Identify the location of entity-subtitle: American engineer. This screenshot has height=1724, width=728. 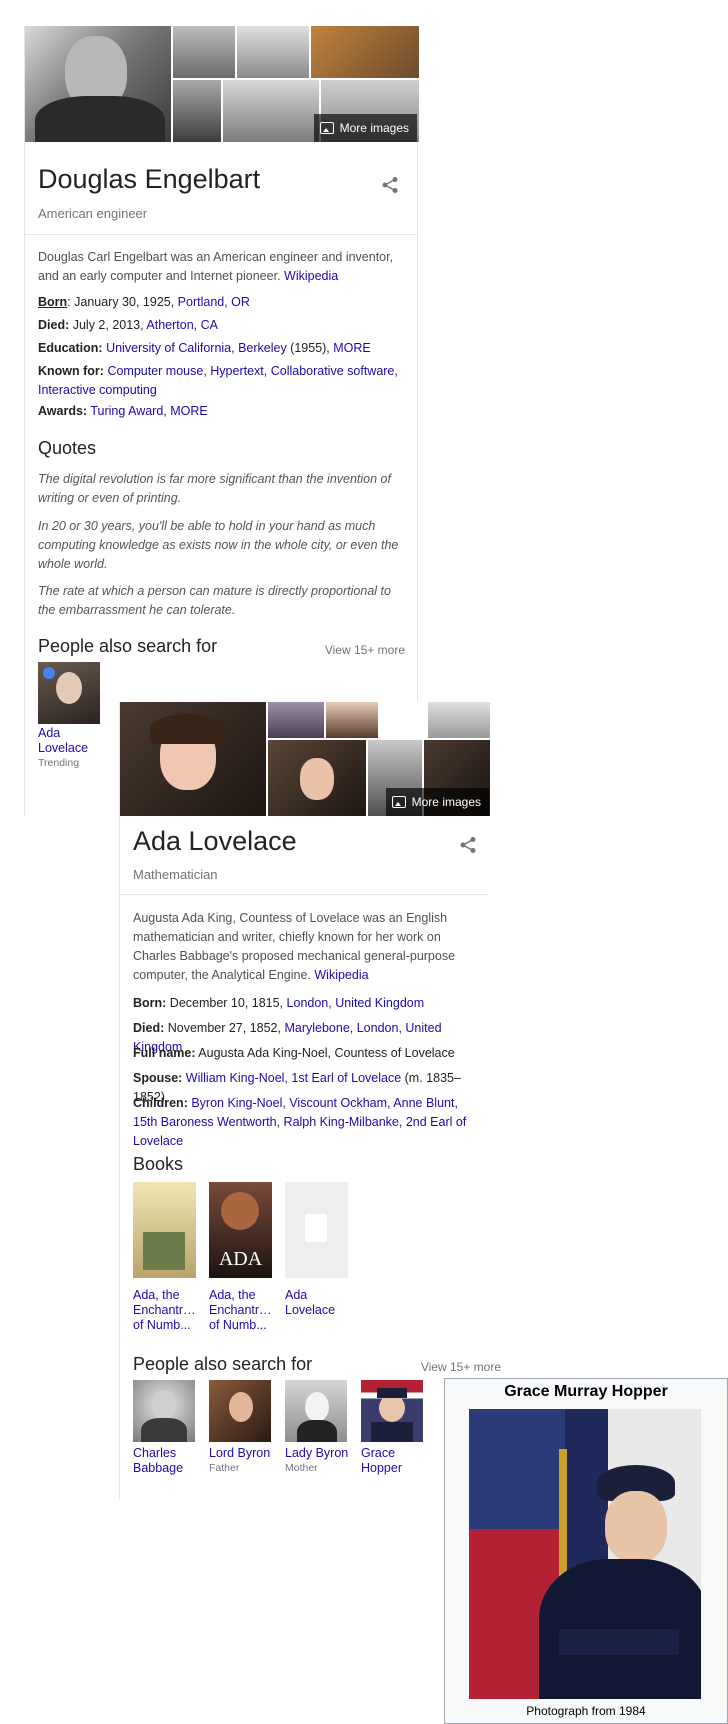
(93, 213).